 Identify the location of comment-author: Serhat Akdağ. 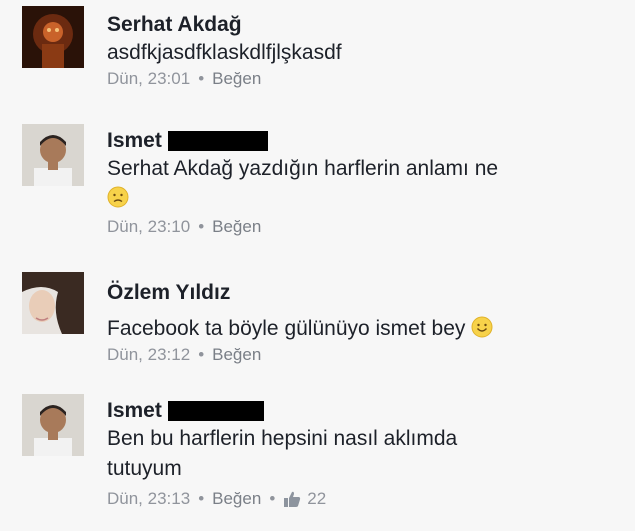
(361, 25).